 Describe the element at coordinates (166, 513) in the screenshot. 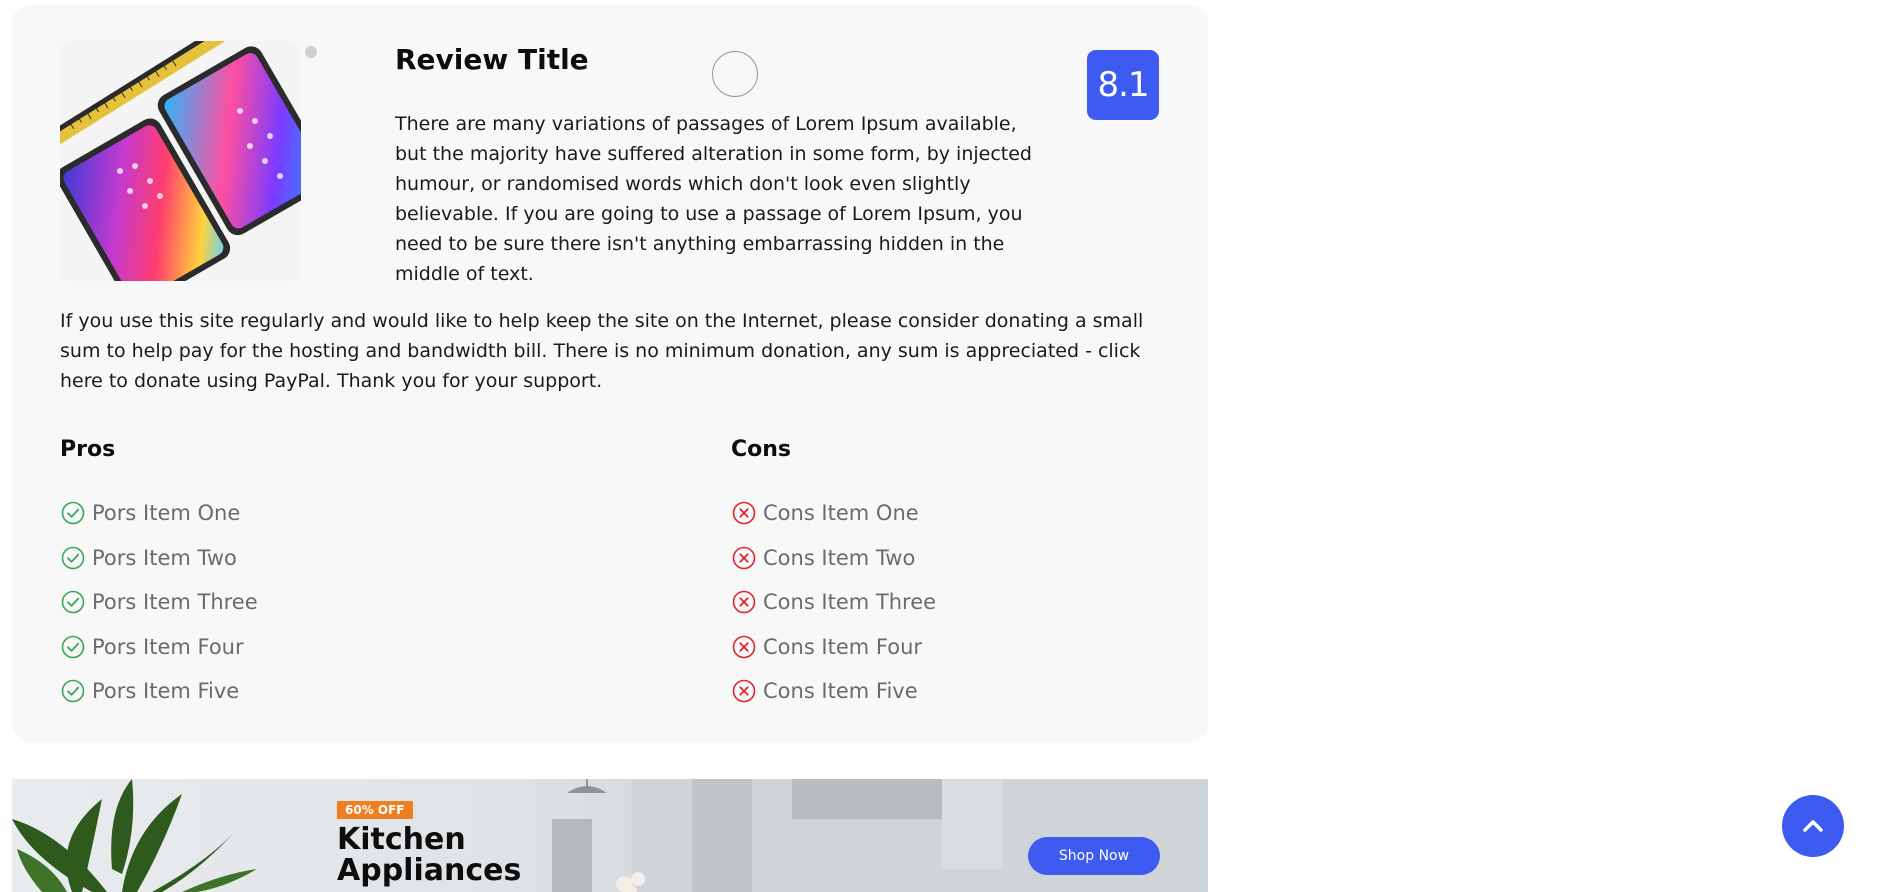

I see `pros-item-label: Pors Item One` at that location.